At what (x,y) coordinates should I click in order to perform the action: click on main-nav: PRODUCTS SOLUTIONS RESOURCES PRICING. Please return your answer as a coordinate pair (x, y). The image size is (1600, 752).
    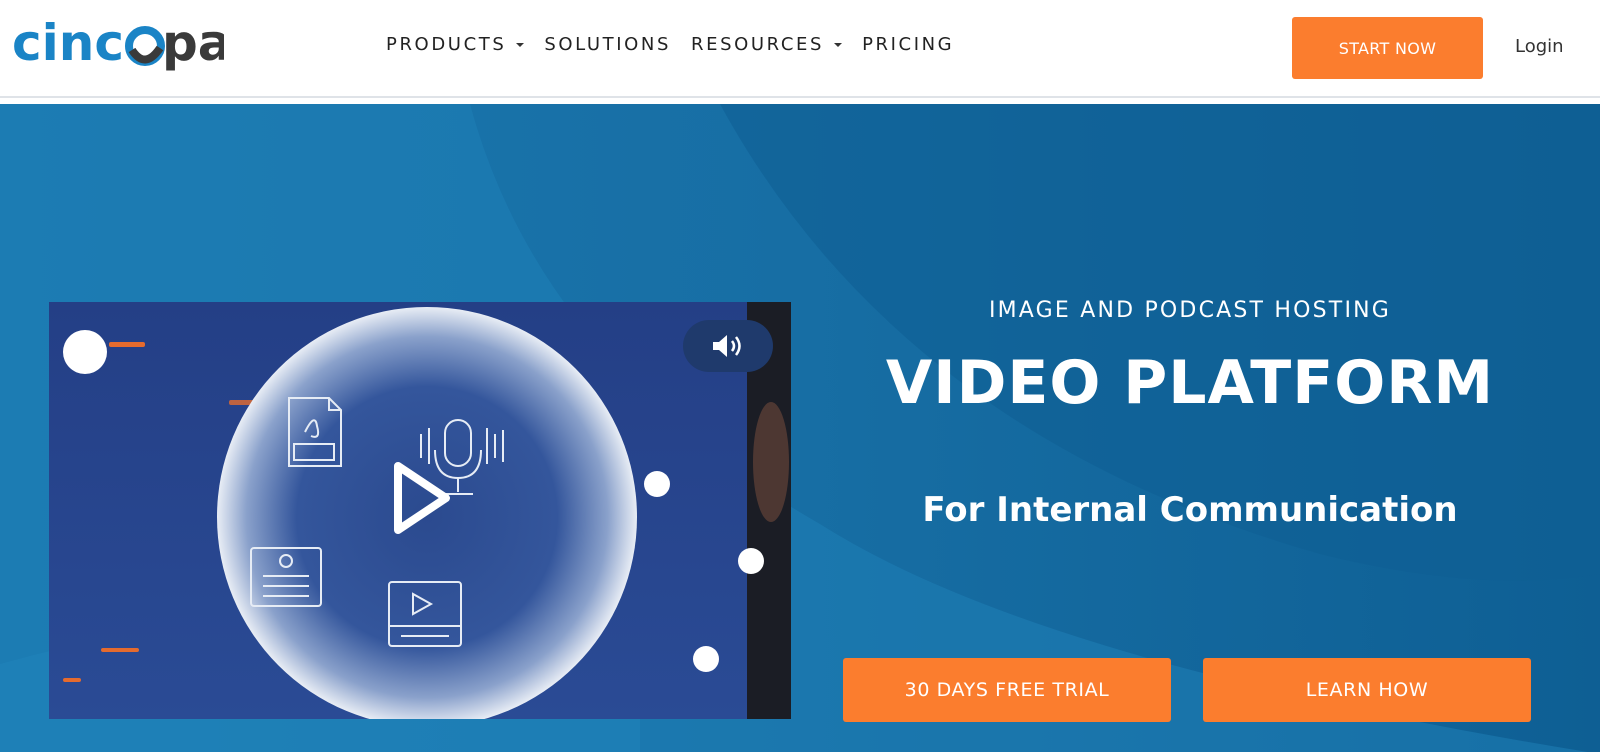
    Looking at the image, I should click on (680, 44).